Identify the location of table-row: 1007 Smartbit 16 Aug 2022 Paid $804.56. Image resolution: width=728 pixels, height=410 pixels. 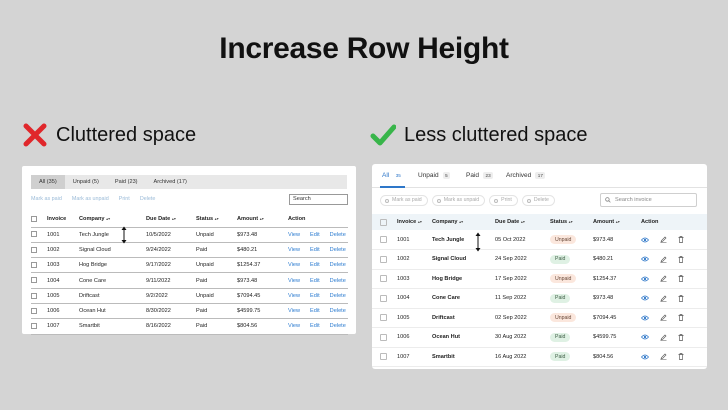
(539, 357).